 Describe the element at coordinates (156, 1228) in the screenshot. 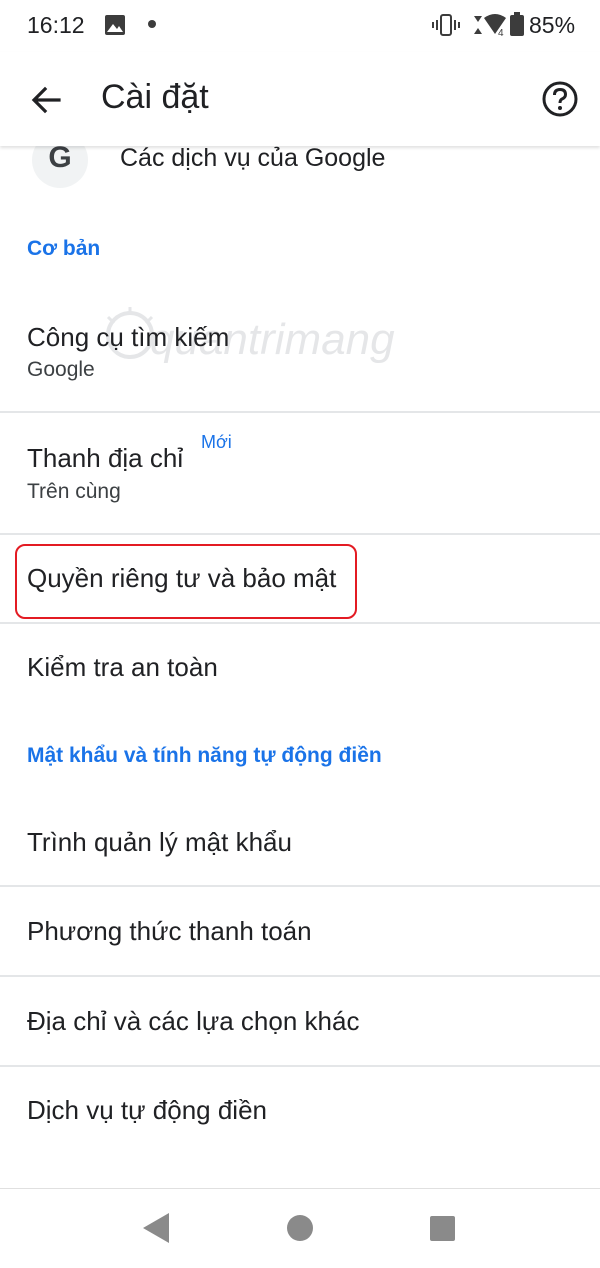

I see `nav-back-icon` at that location.